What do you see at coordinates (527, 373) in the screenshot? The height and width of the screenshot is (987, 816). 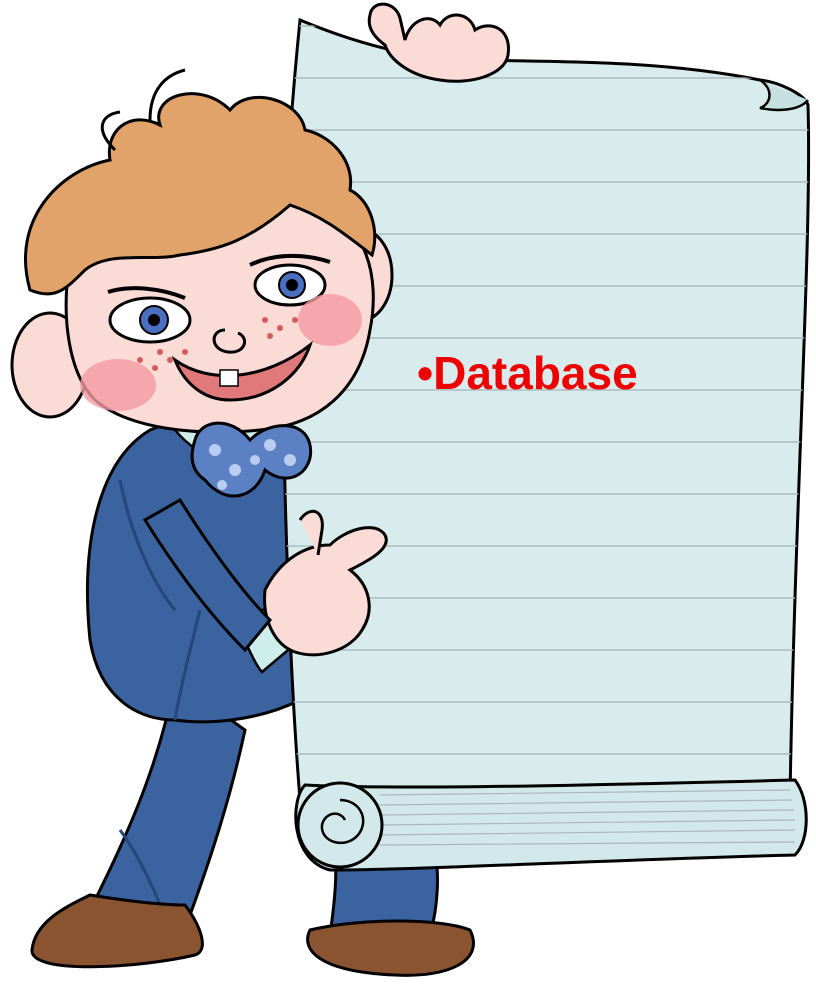 I see `scroll-text: •Database` at bounding box center [527, 373].